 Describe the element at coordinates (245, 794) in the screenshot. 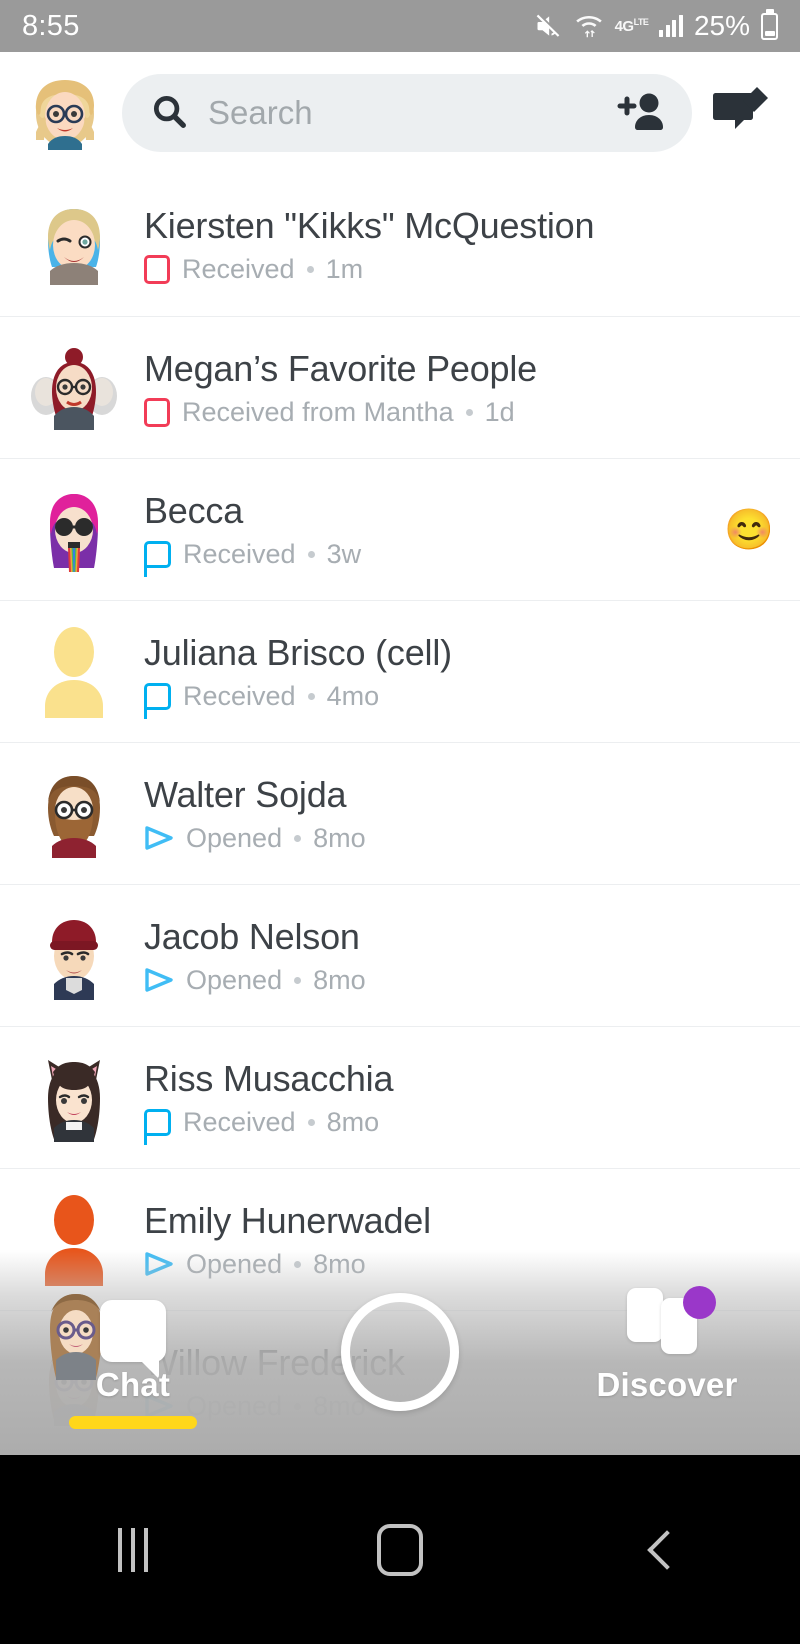

I see `chat-name: Walter Sojda` at that location.